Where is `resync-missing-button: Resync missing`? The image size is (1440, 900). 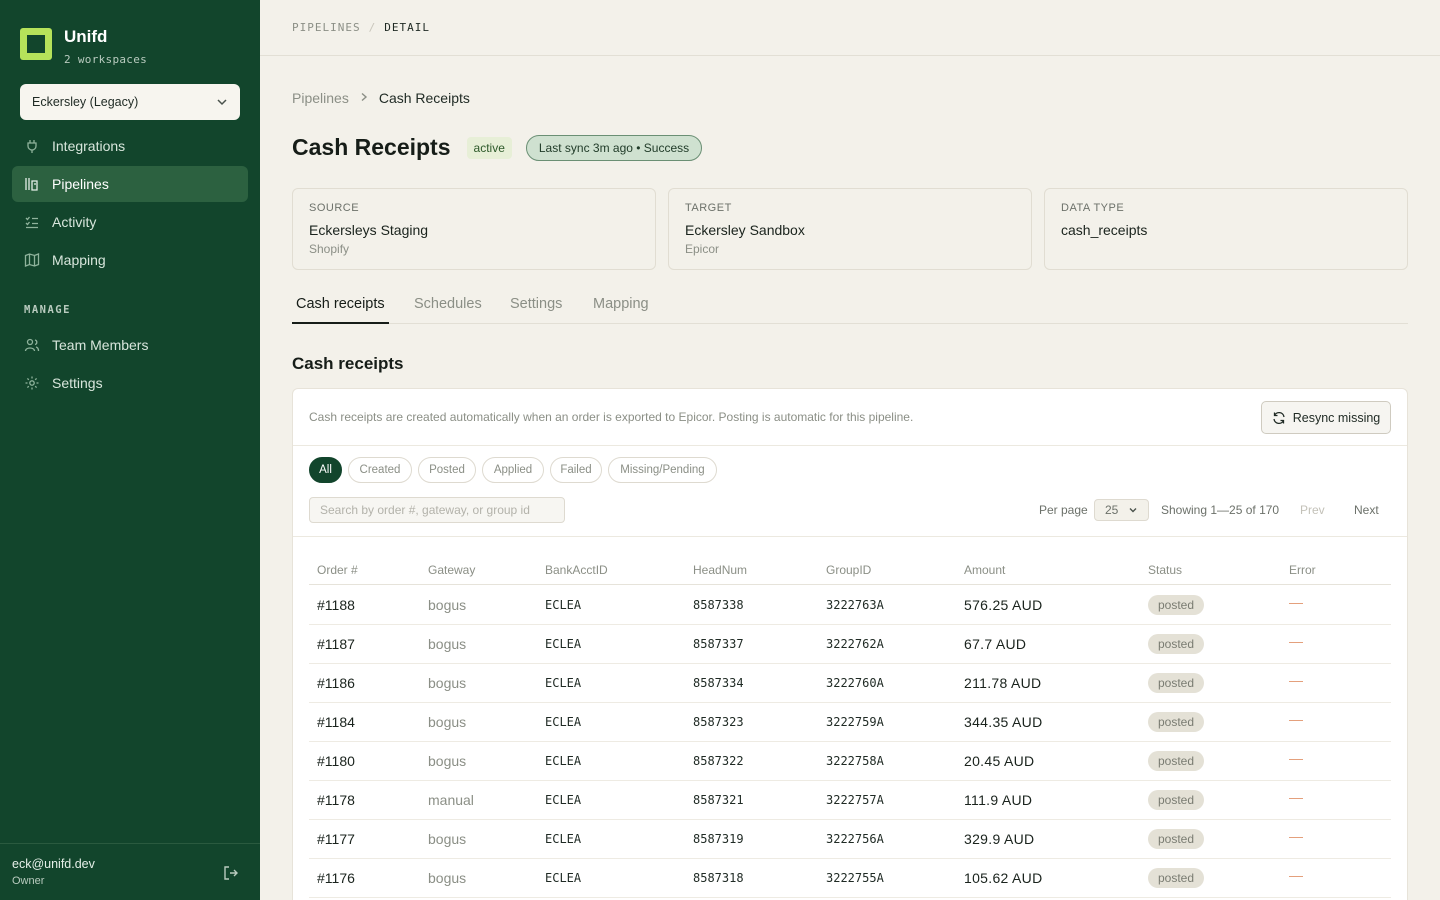 resync-missing-button: Resync missing is located at coordinates (1326, 417).